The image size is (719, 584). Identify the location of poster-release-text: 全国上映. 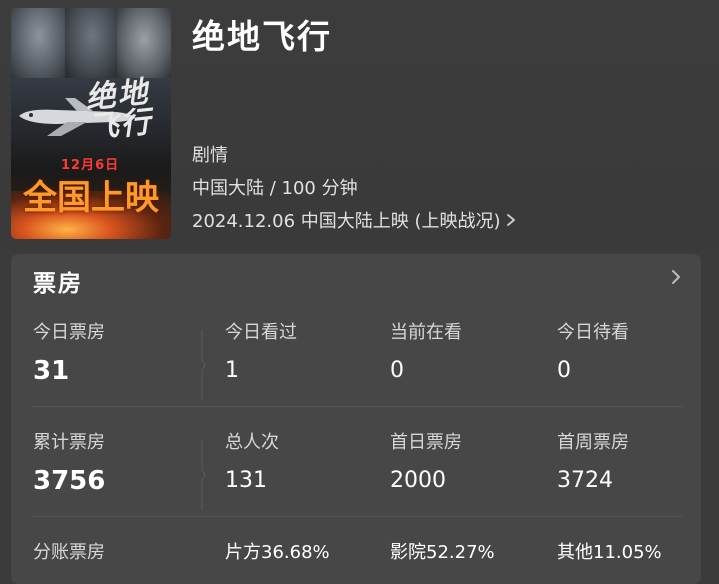
(91, 198).